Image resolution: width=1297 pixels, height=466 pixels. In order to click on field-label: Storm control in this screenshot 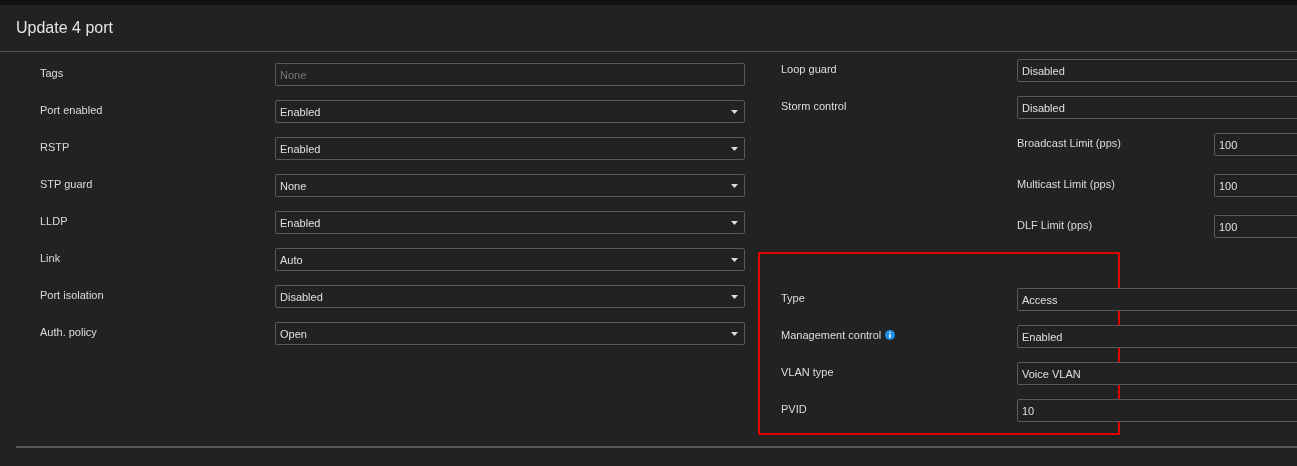, I will do `click(814, 106)`.